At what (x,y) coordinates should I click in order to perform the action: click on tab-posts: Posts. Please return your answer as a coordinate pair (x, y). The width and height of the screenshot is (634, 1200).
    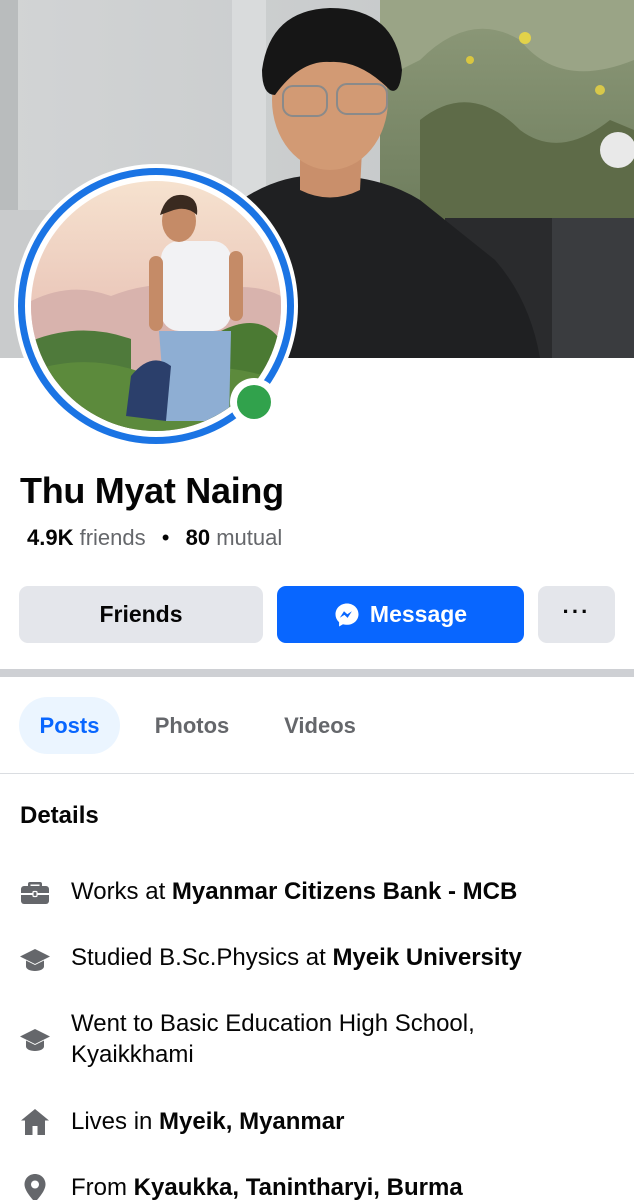
    Looking at the image, I should click on (69, 725).